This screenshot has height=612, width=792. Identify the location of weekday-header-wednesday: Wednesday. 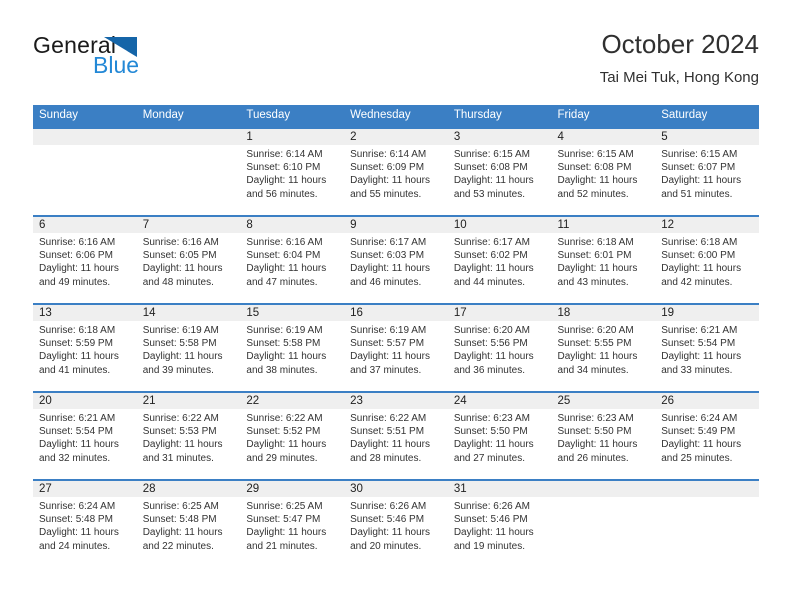
(396, 116).